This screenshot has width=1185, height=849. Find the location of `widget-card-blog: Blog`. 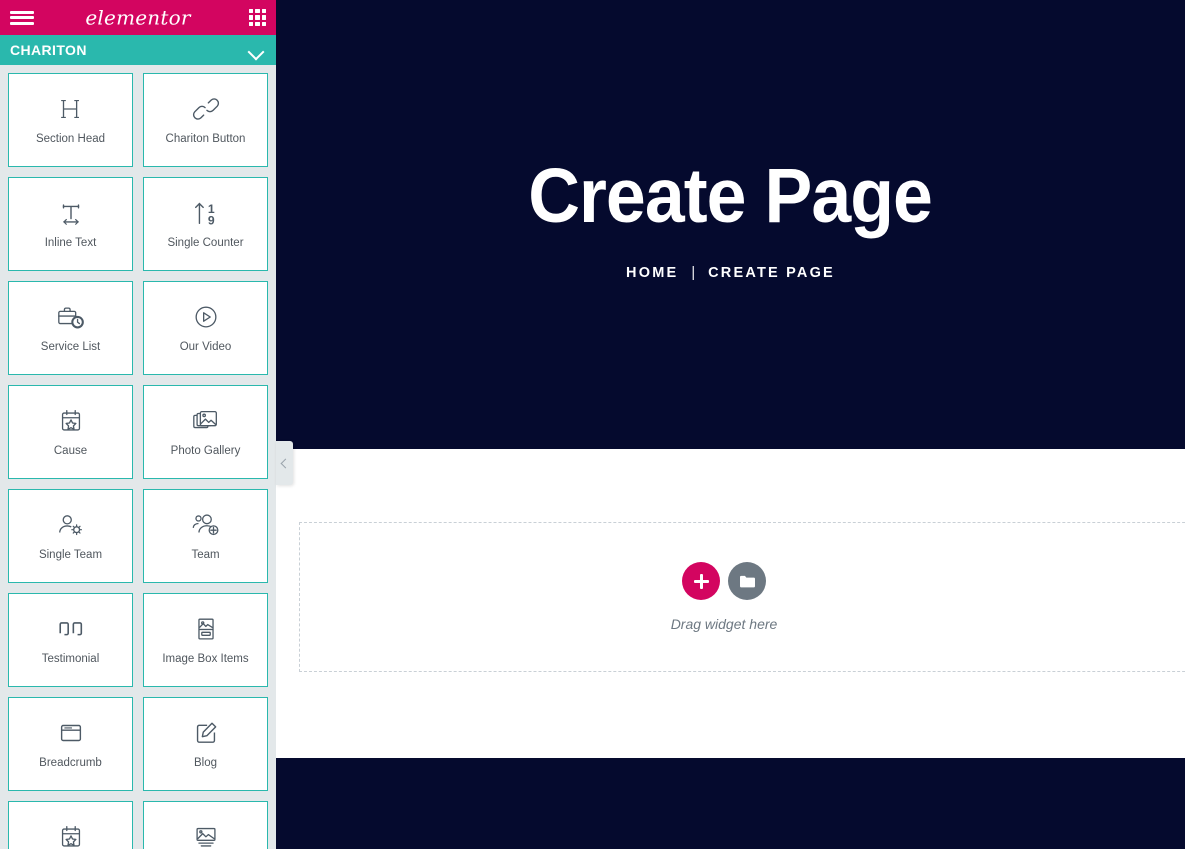

widget-card-blog: Blog is located at coordinates (205, 744).